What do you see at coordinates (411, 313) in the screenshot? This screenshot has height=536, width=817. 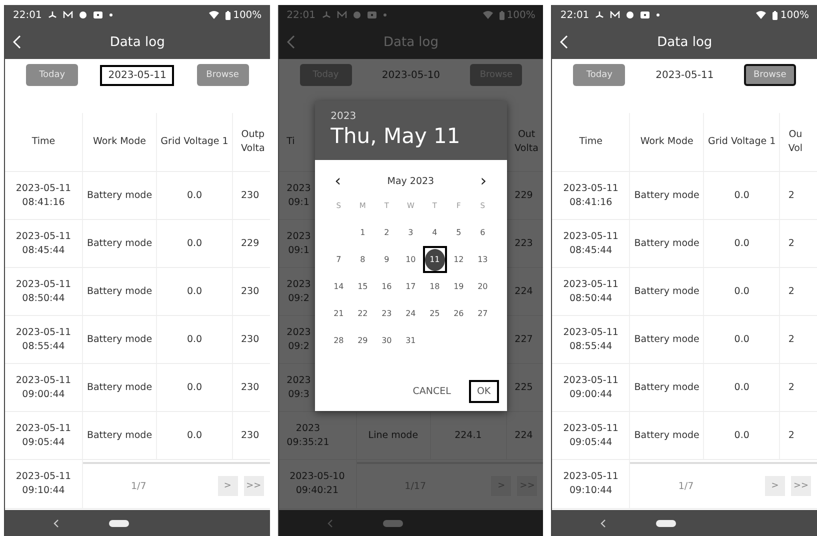 I see `calendar-day: 24` at bounding box center [411, 313].